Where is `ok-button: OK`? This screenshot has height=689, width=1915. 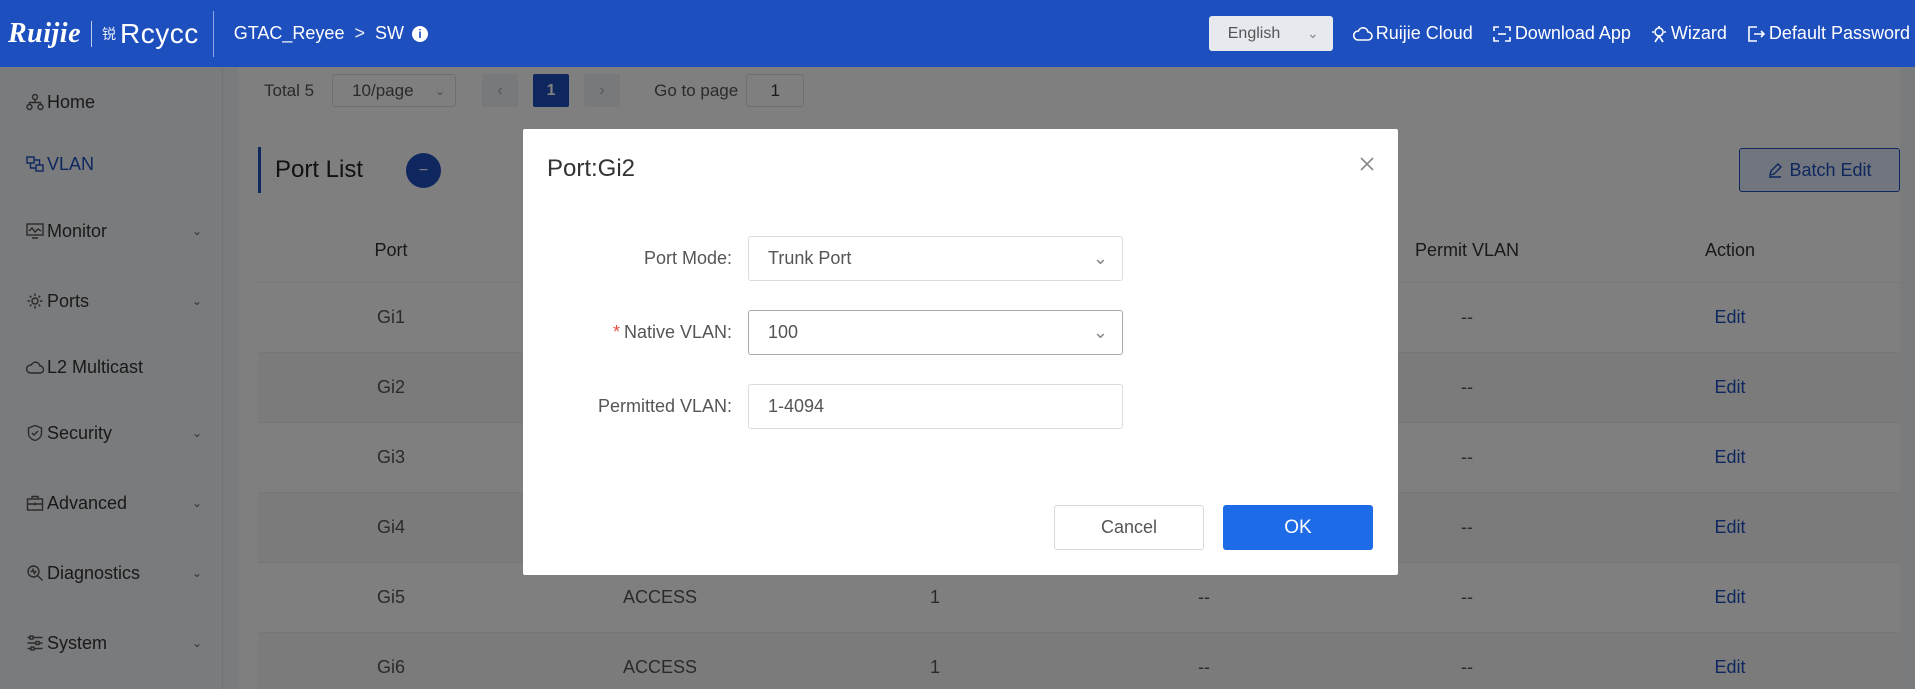
ok-button: OK is located at coordinates (1298, 527).